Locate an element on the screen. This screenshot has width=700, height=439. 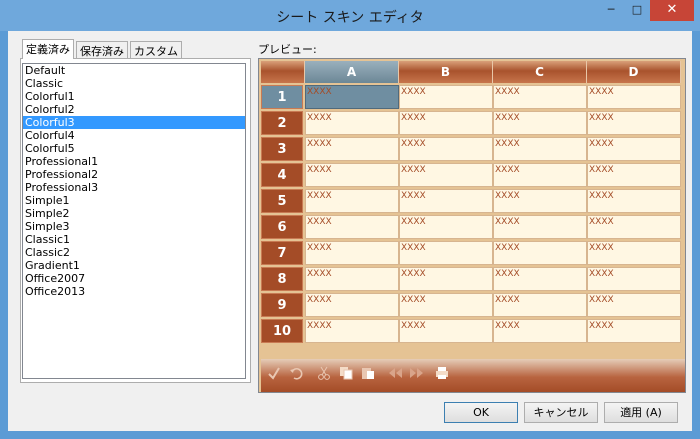
list-item: Professional2 is located at coordinates (134, 174).